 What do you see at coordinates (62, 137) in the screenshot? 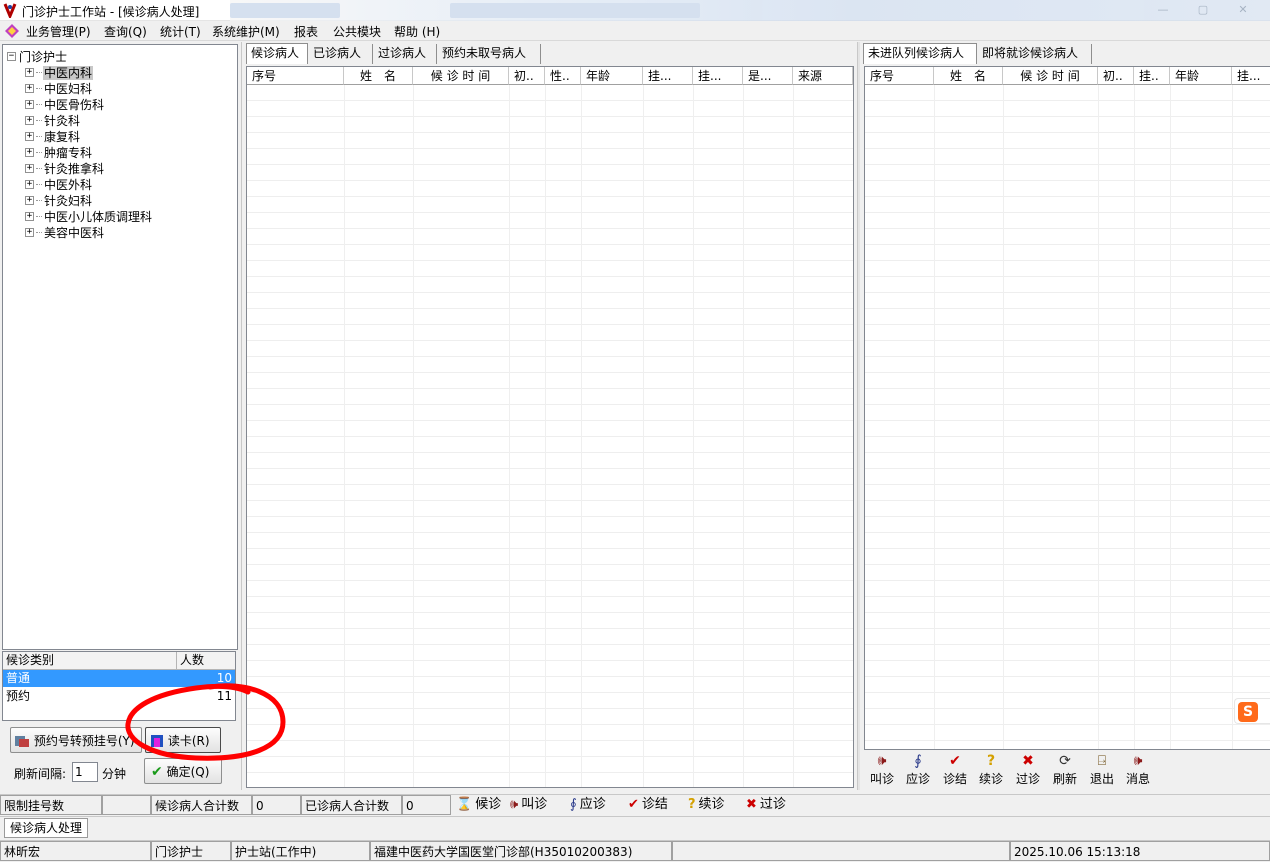
I see `tree-item-label: 康复科` at bounding box center [62, 137].